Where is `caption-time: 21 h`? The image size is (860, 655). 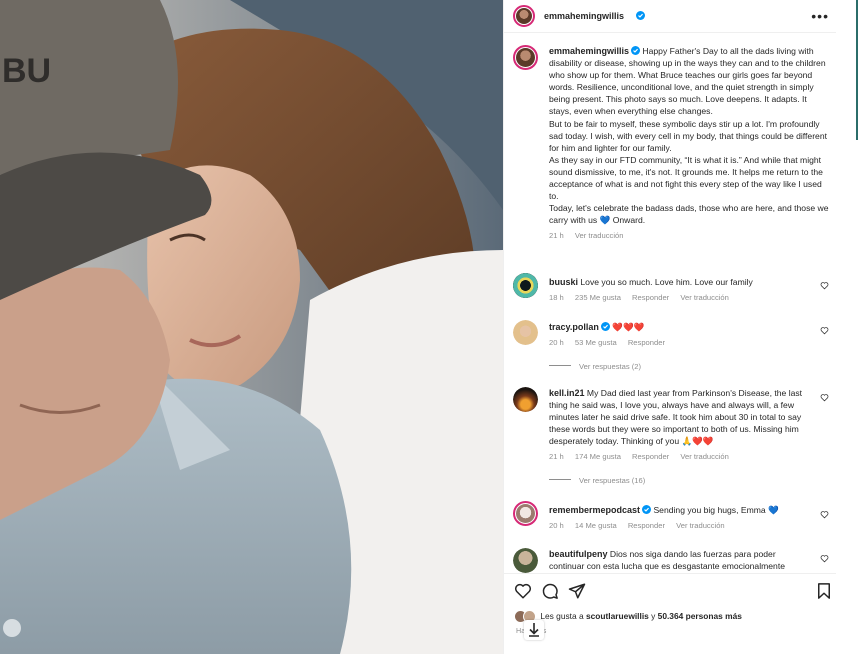 caption-time: 21 h is located at coordinates (556, 236).